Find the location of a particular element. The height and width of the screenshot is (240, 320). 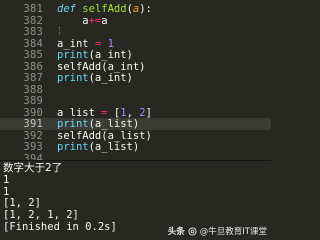

output-line: 数字大于2了 is located at coordinates (33, 168).